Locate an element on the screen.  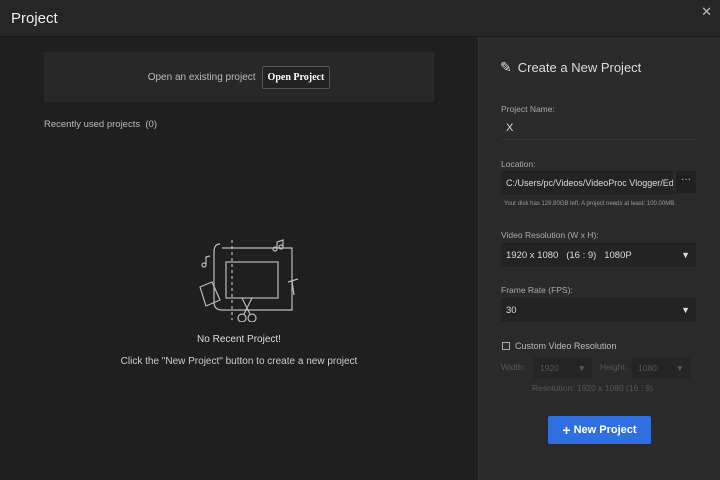
open-project-box: Open an existing project Open Project is located at coordinates (239, 77).